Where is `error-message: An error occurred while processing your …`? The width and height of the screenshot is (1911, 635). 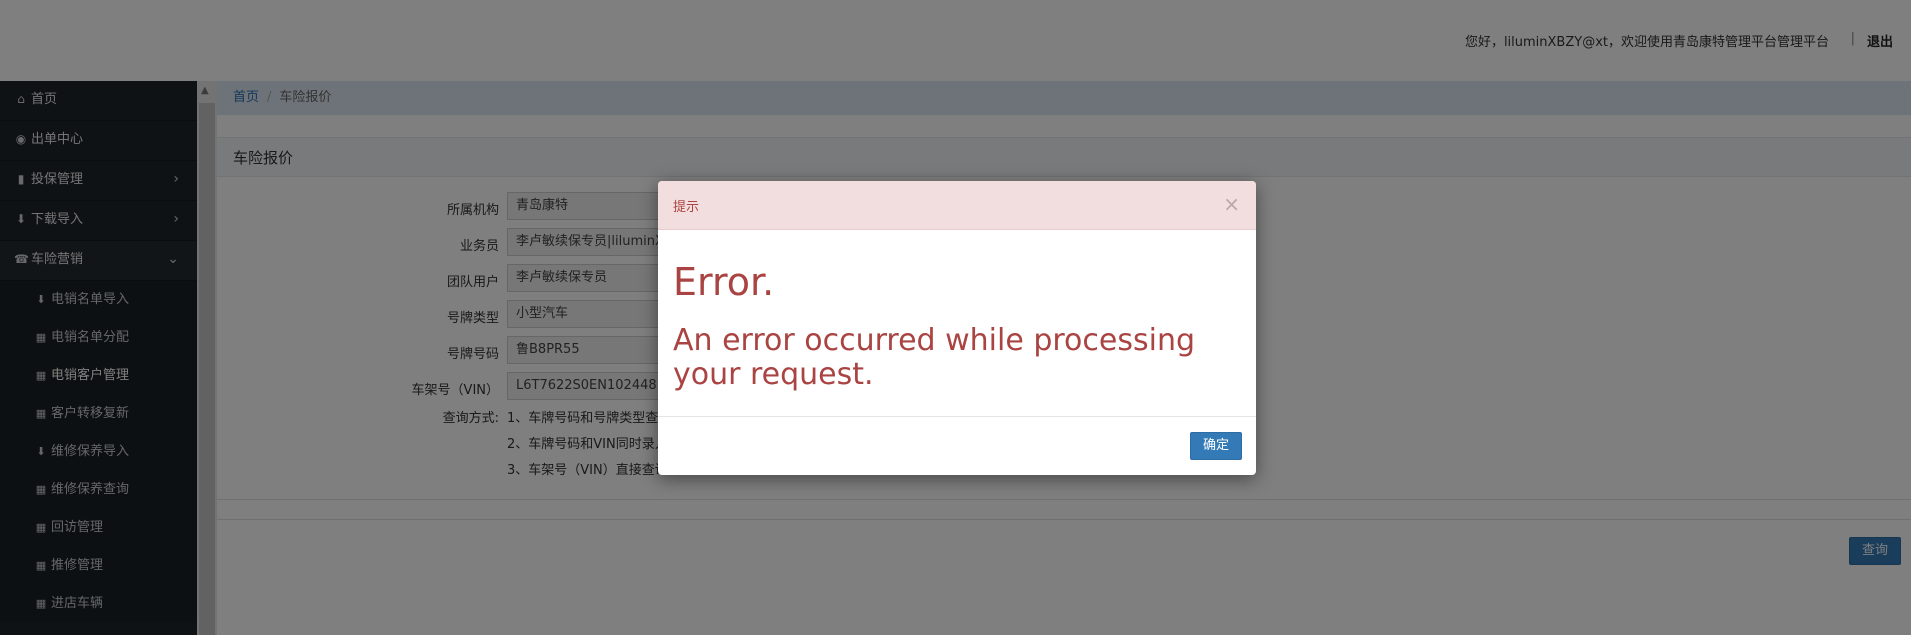 error-message: An error occurred while processing your … is located at coordinates (934, 357).